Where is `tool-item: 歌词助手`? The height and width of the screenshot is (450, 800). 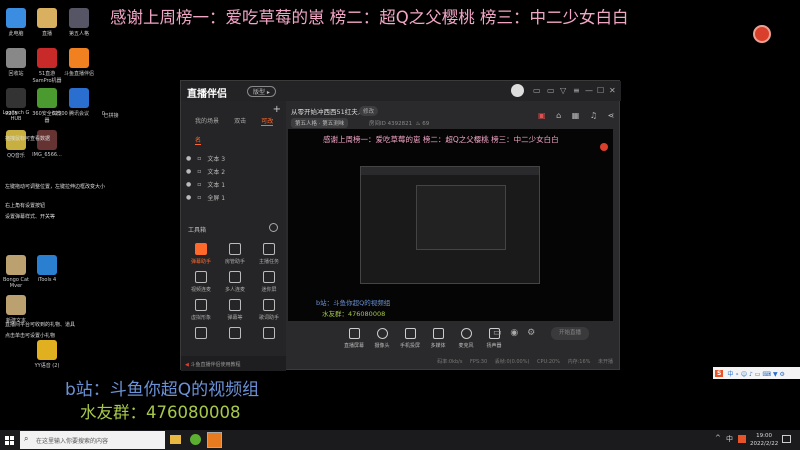
tool-item: 歌词助手 is located at coordinates (269, 310).